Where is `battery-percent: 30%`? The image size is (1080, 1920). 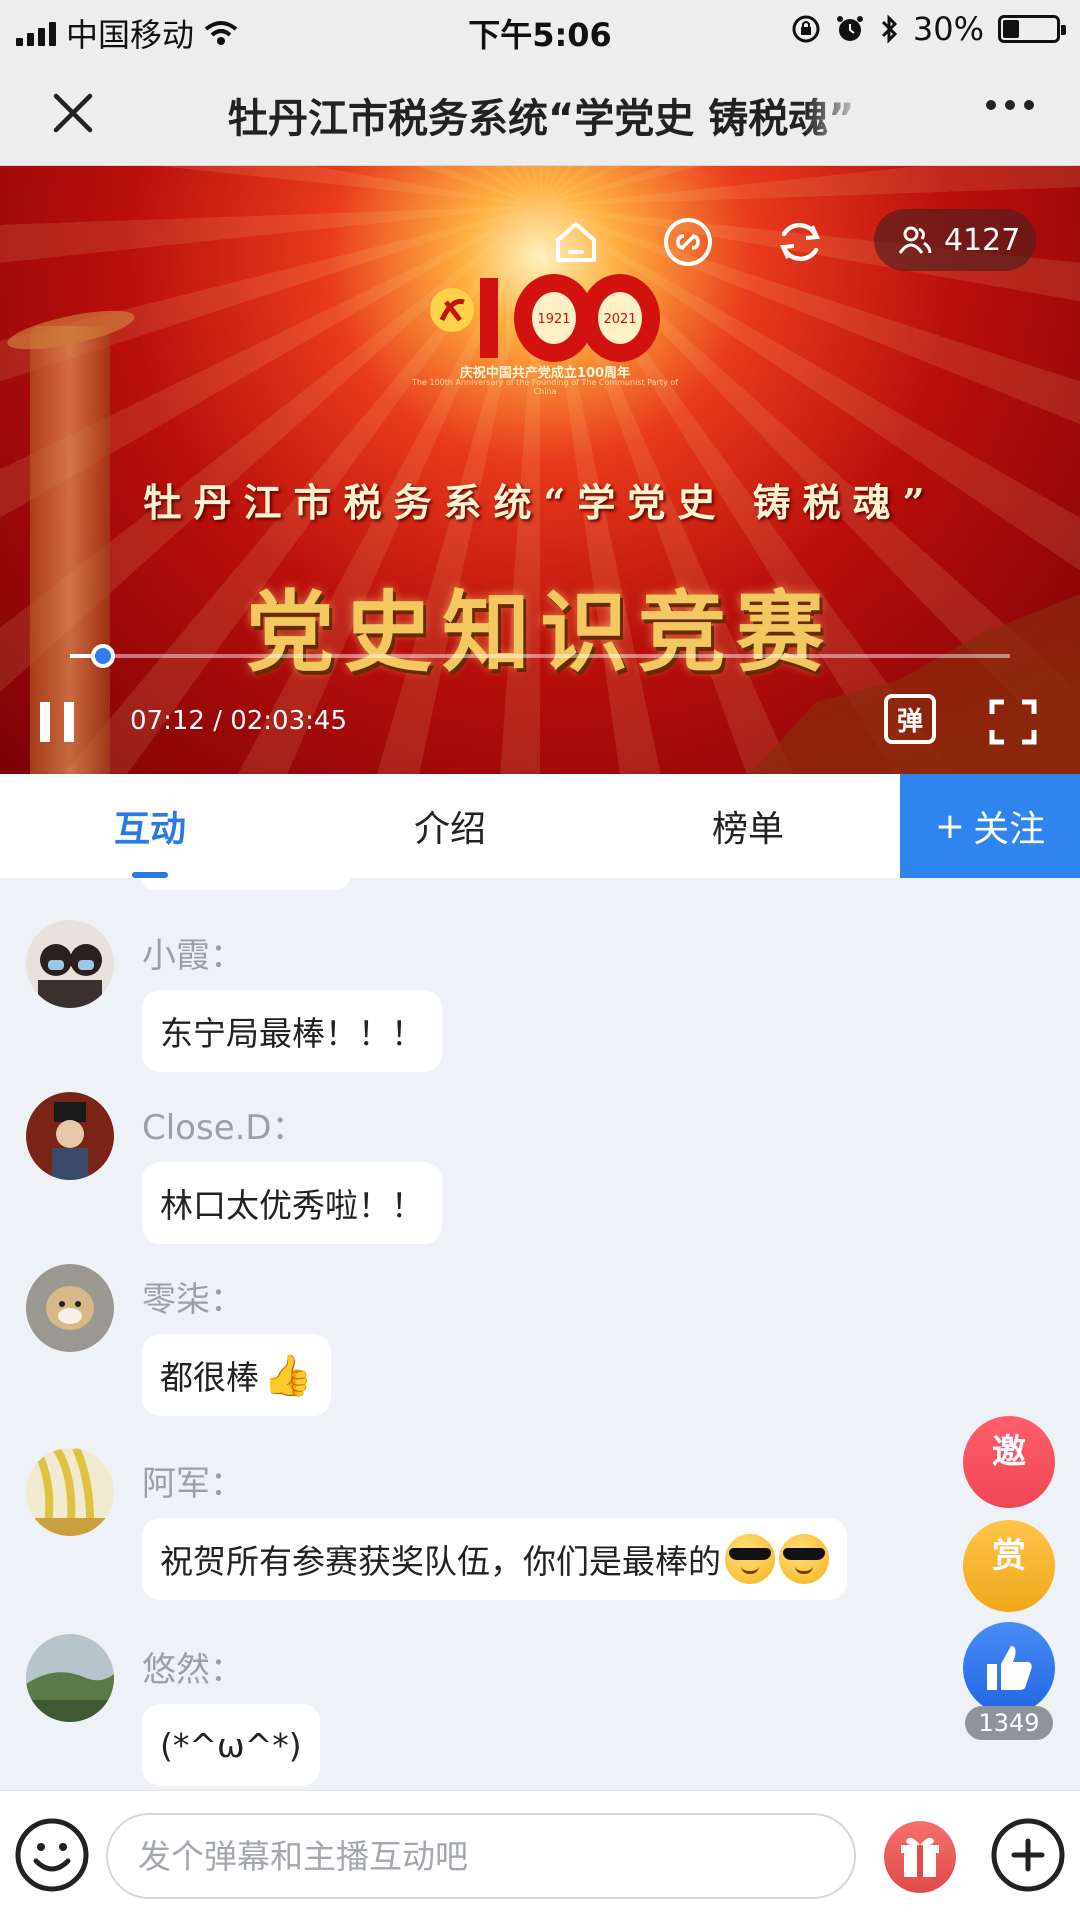 battery-percent: 30% is located at coordinates (948, 29).